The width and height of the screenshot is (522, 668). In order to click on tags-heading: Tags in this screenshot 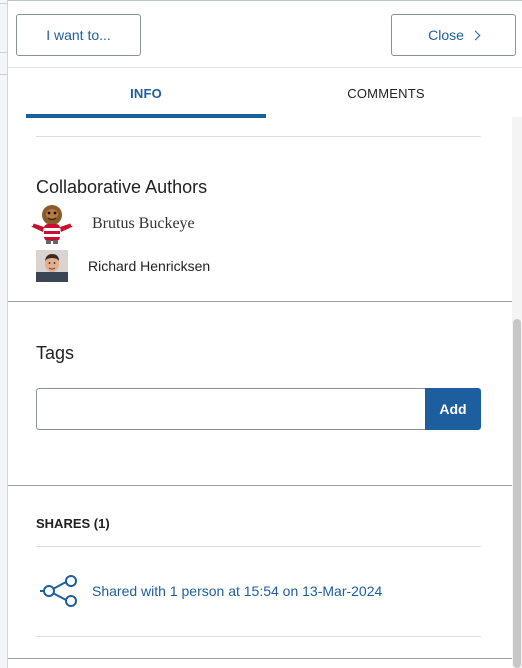, I will do `click(55, 353)`.